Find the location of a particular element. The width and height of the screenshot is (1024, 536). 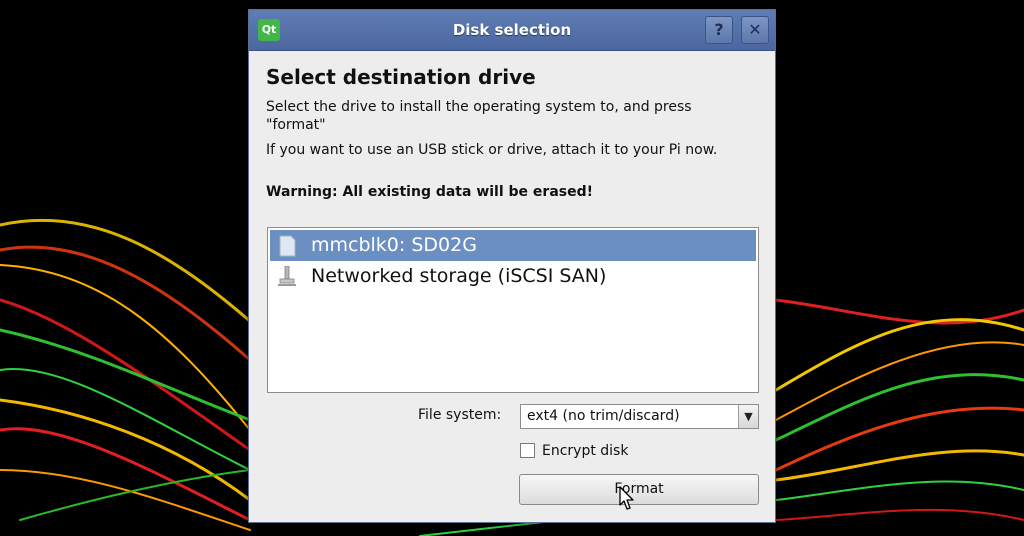

title-bar: Qt Disk selection ? ✕ is located at coordinates (512, 30).